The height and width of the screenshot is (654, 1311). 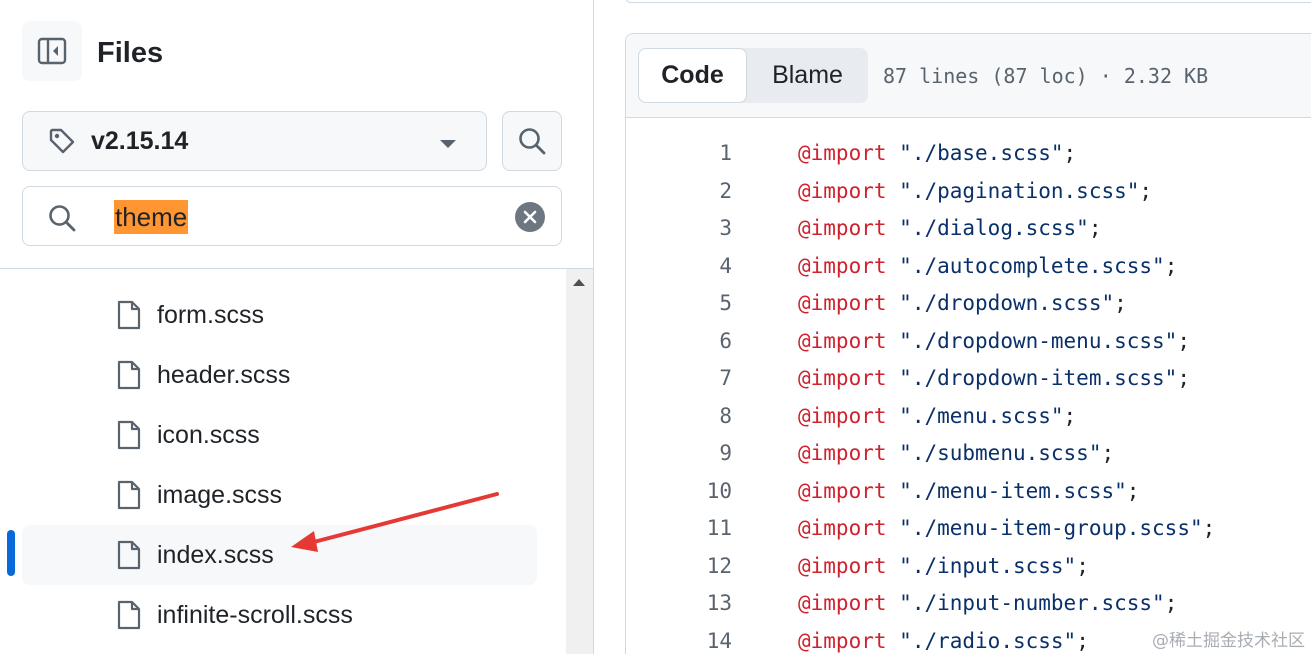 What do you see at coordinates (679, 491) in the screenshot?
I see `line-number: 10` at bounding box center [679, 491].